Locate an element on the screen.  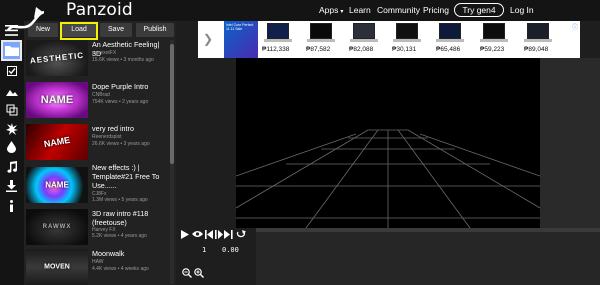
project-author: HAW is located at coordinates (97, 262).